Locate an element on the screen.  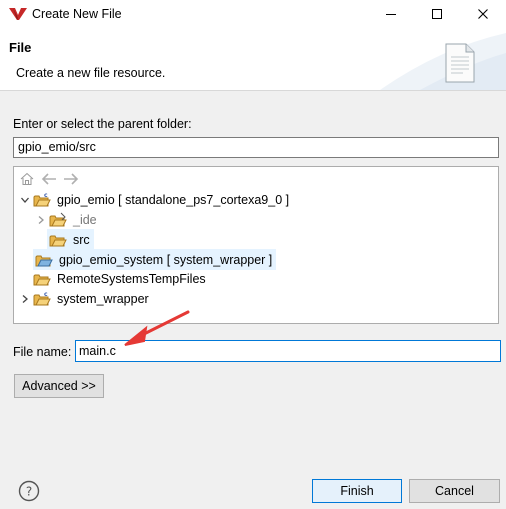
parent-folder-label: Enter or select the parent folder: is located at coordinates (102, 124).